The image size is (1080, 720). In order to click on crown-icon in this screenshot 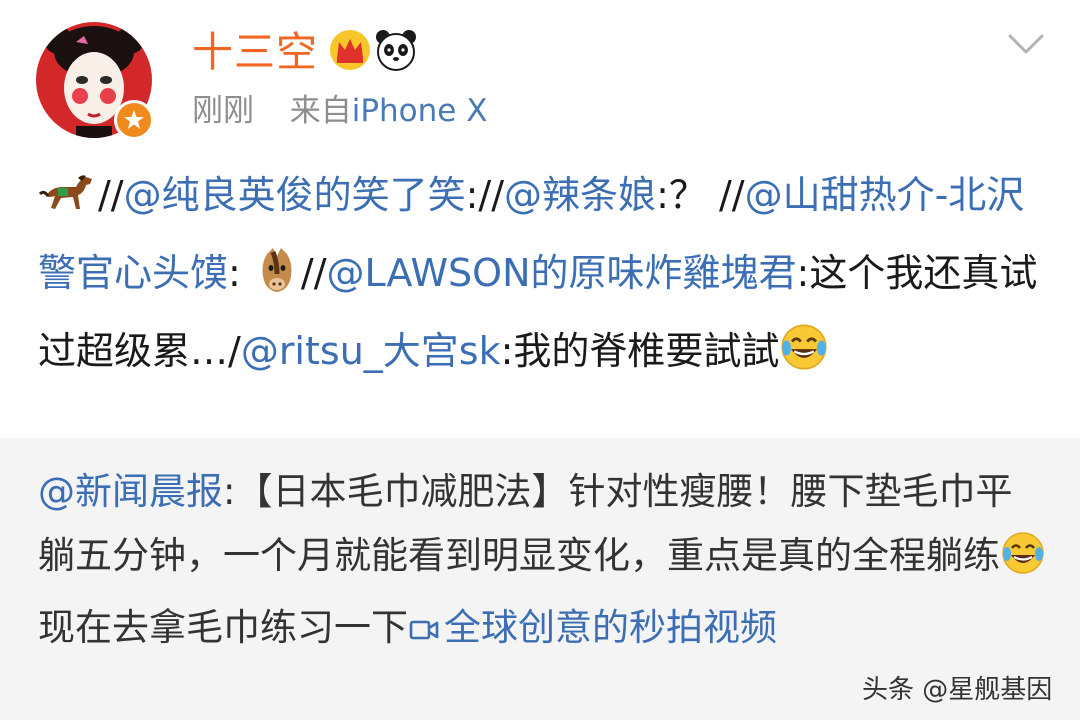, I will do `click(350, 52)`.